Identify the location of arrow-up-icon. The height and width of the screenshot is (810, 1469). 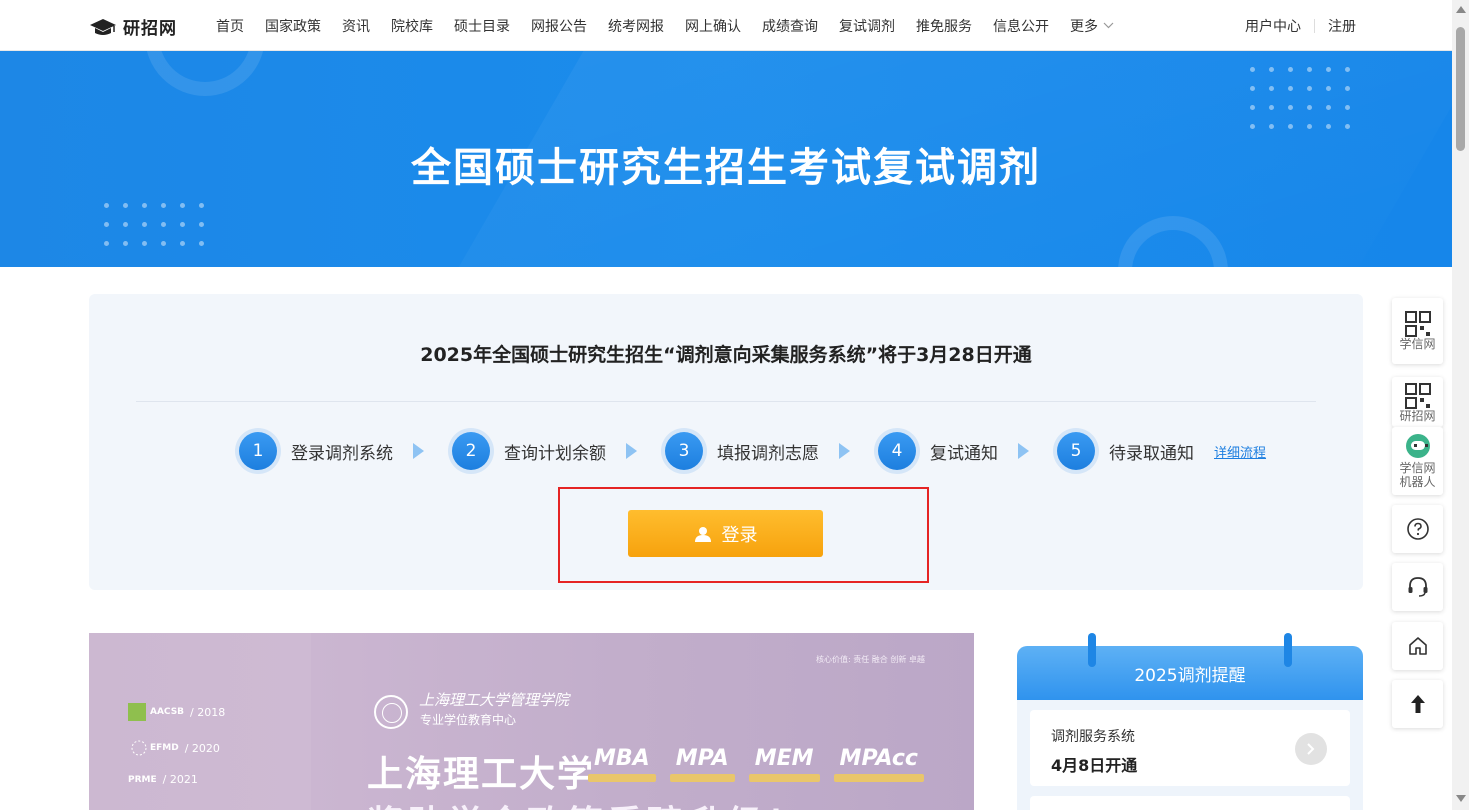
(1417, 704).